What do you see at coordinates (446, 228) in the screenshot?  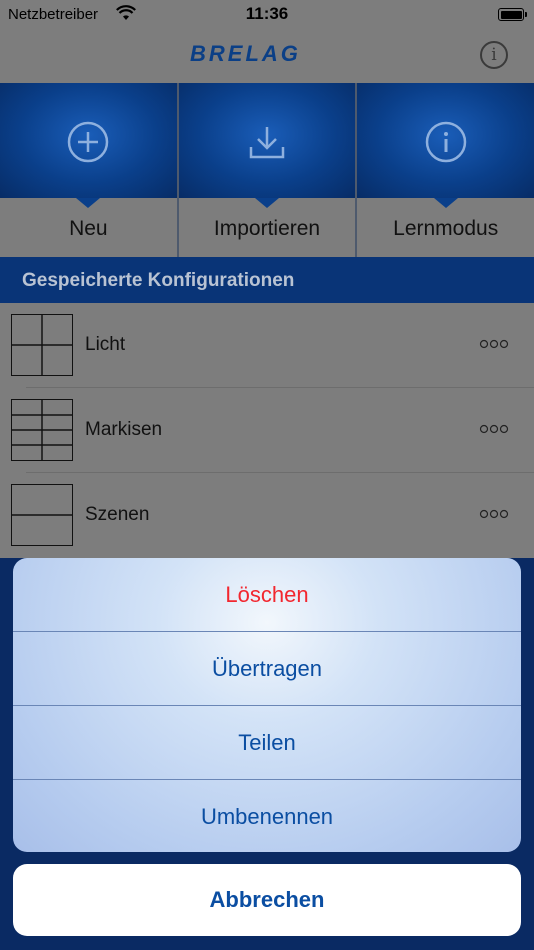 I see `tile-label-learn-mode: Lernmodus` at bounding box center [446, 228].